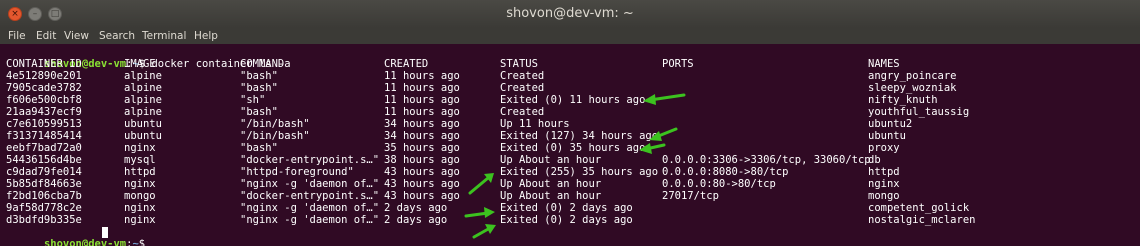 The image size is (1140, 246). What do you see at coordinates (140, 64) in the screenshot?
I see `header-image: IMAGE` at bounding box center [140, 64].